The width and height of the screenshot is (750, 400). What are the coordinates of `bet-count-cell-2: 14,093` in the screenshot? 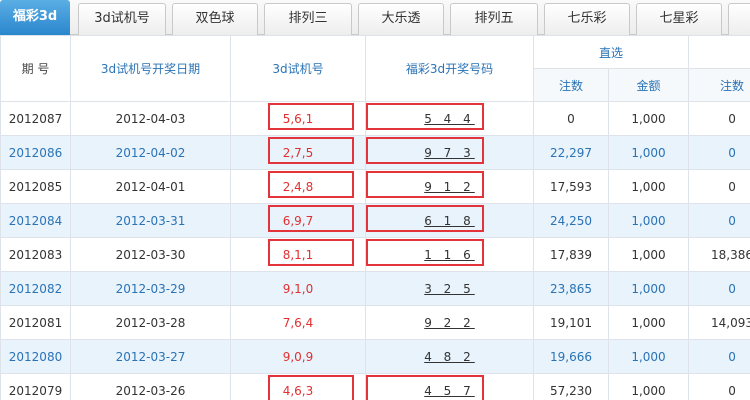 It's located at (719, 322).